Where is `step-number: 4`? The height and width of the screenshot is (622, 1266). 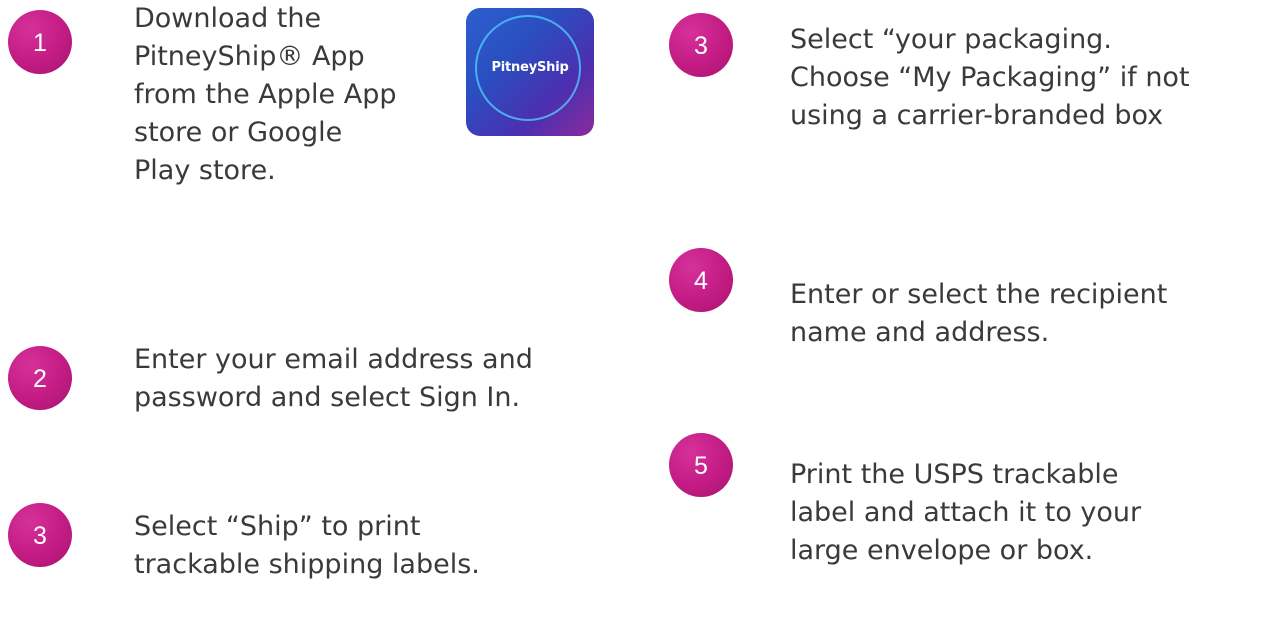 step-number: 4 is located at coordinates (701, 280).